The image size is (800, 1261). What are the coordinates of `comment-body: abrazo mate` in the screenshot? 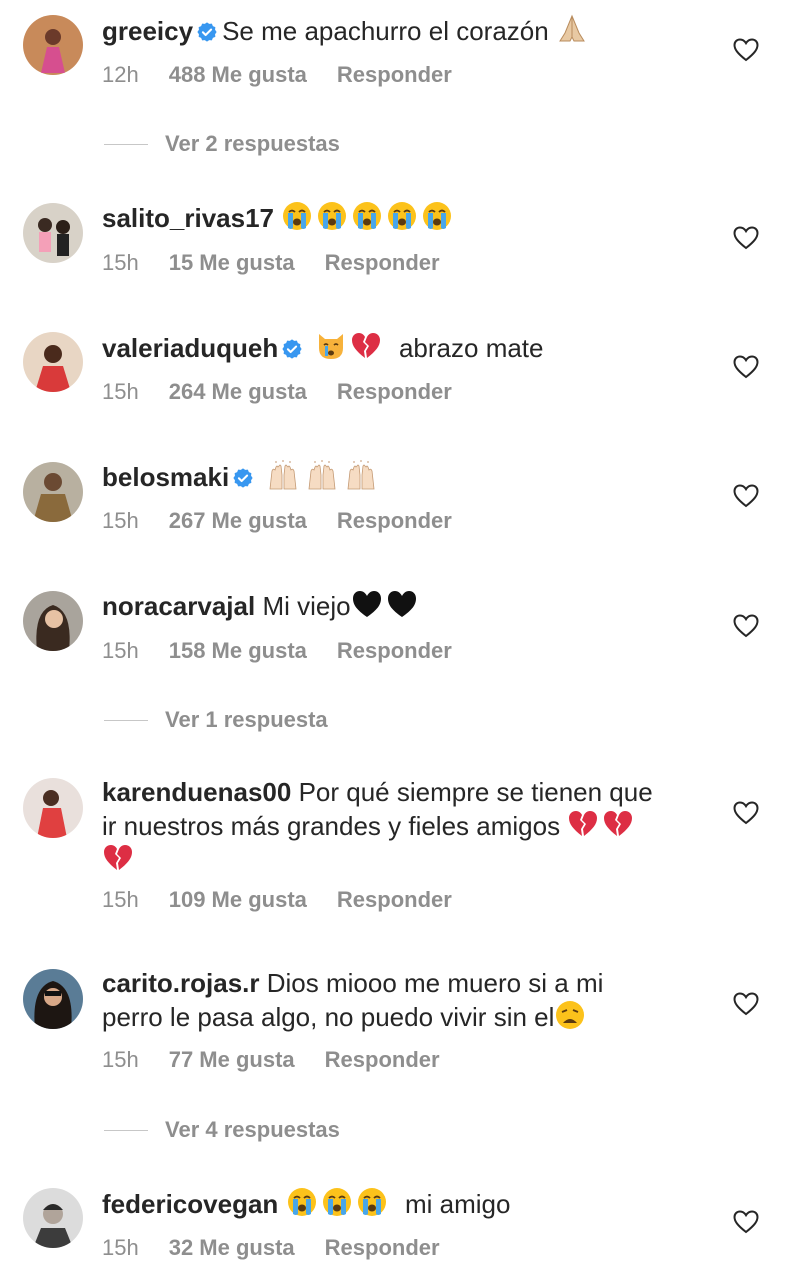 It's located at (471, 348).